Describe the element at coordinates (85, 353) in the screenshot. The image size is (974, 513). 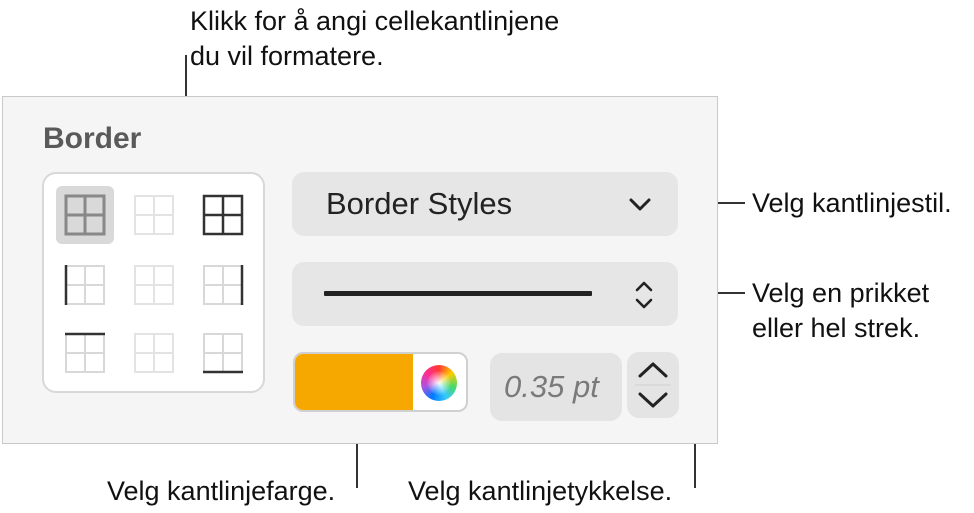
I see `top-border-icon` at that location.